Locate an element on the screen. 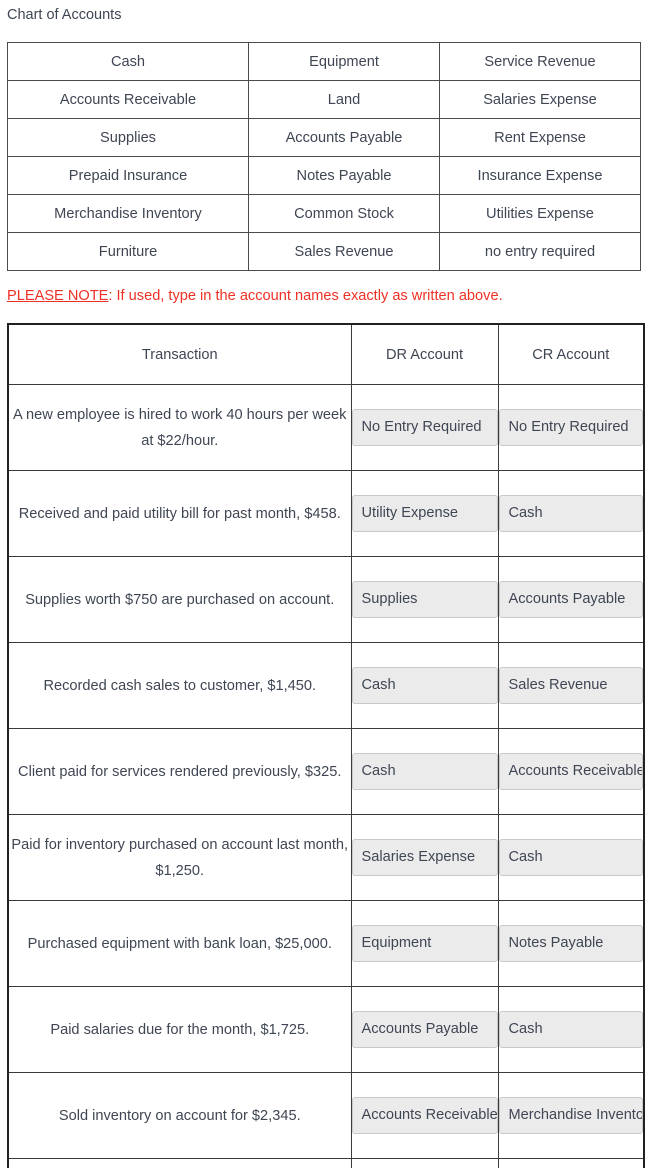 The height and width of the screenshot is (1168, 662). account-cell: no entry required is located at coordinates (540, 251).